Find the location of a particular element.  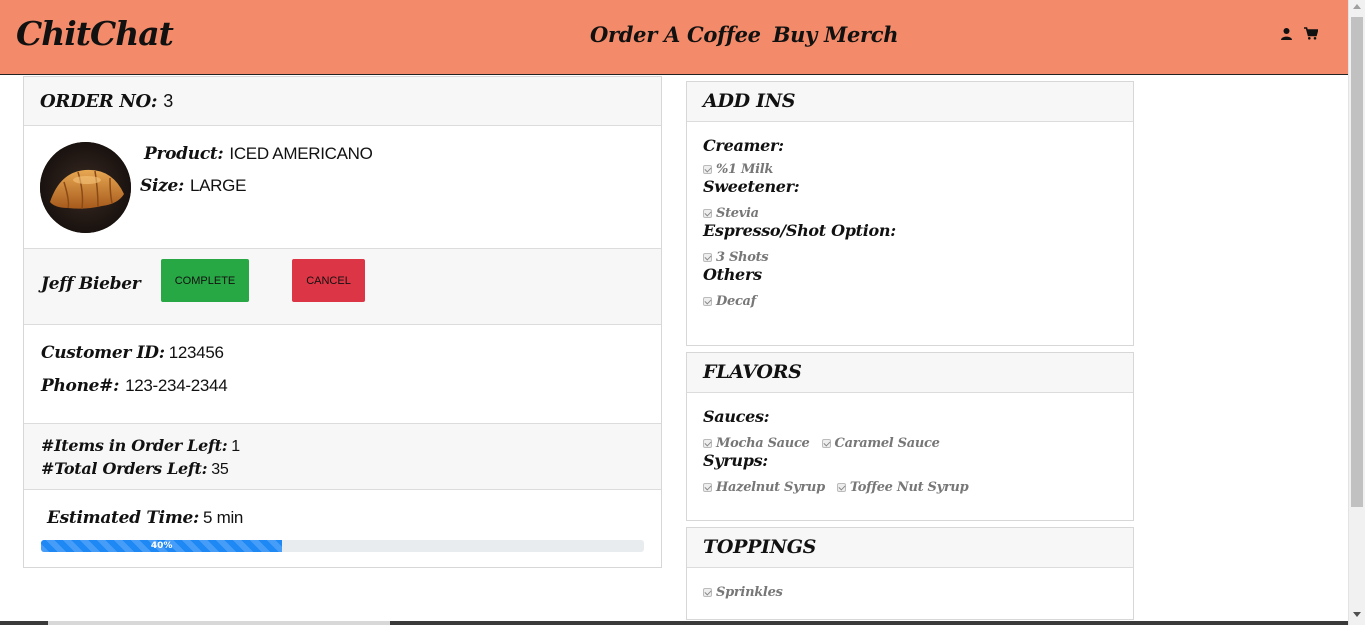

option-toffee-nut-syrup: Toffee Nut Syrup is located at coordinates (902, 487).